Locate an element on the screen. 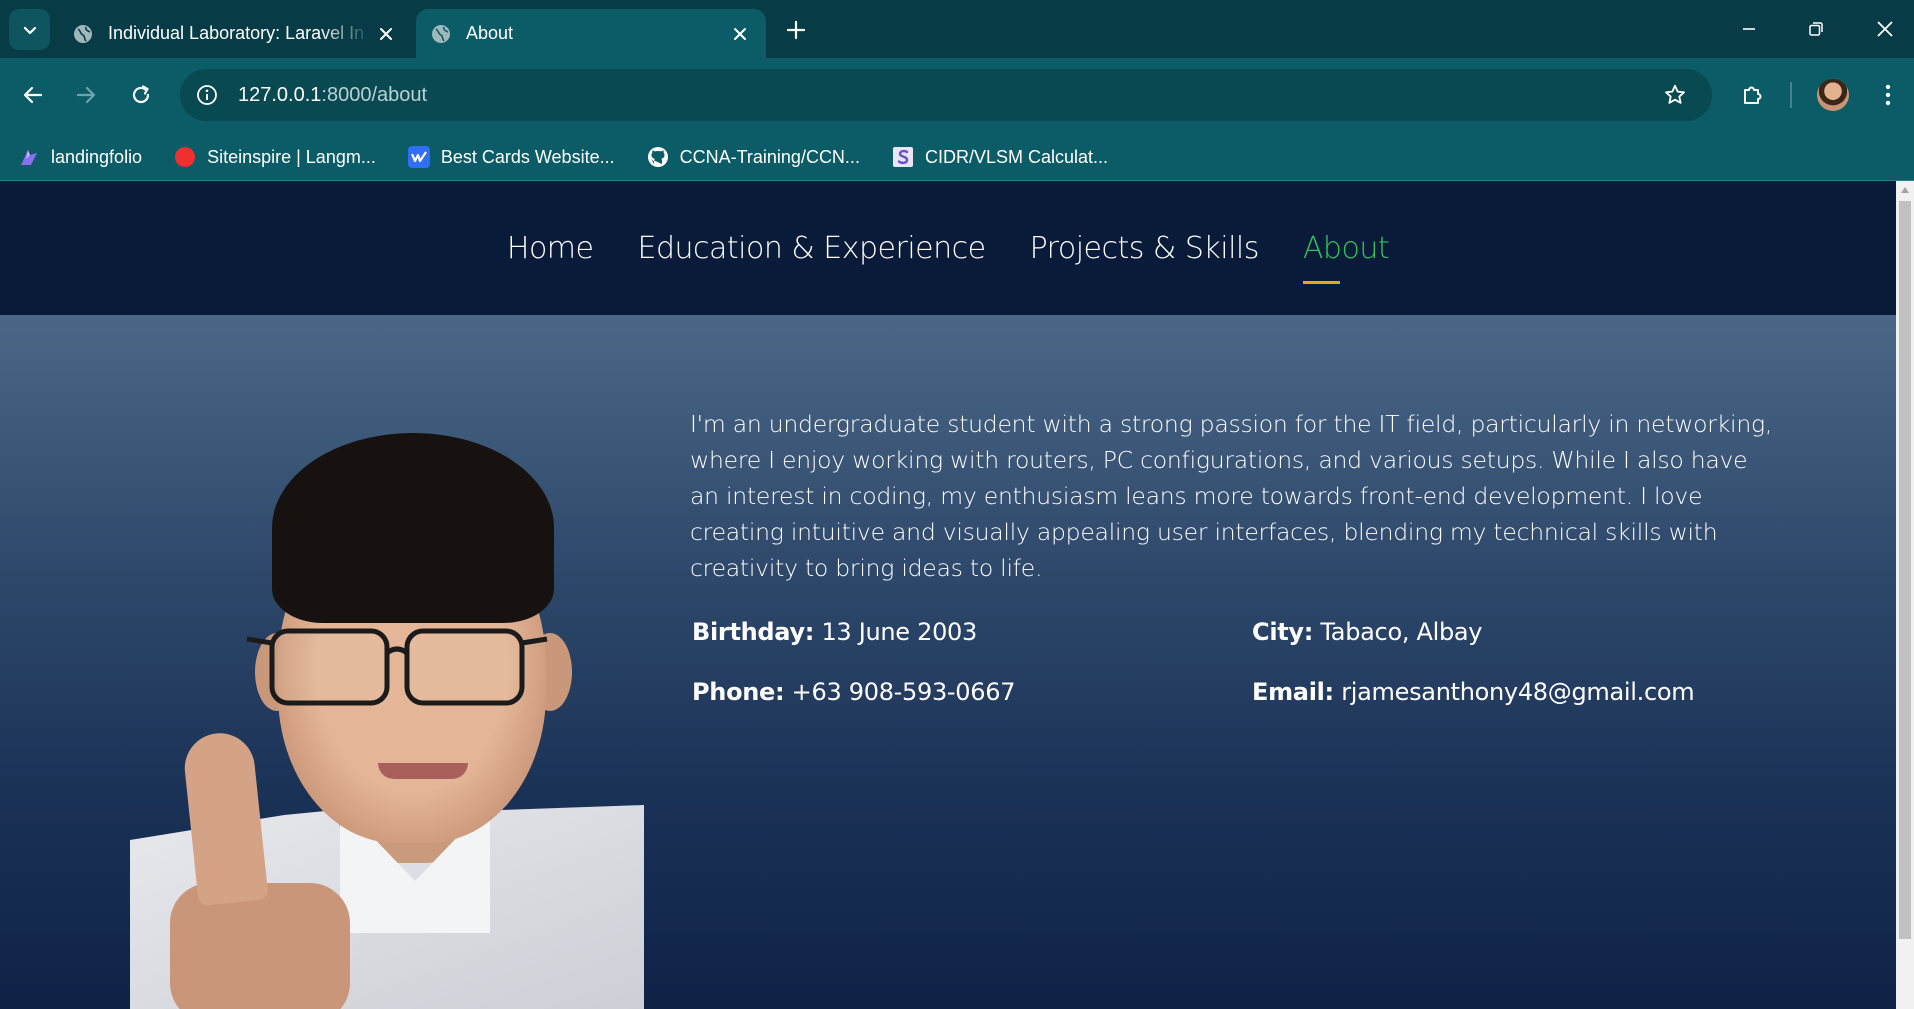 This screenshot has width=1914, height=1009. reload-icon is located at coordinates (141, 94).